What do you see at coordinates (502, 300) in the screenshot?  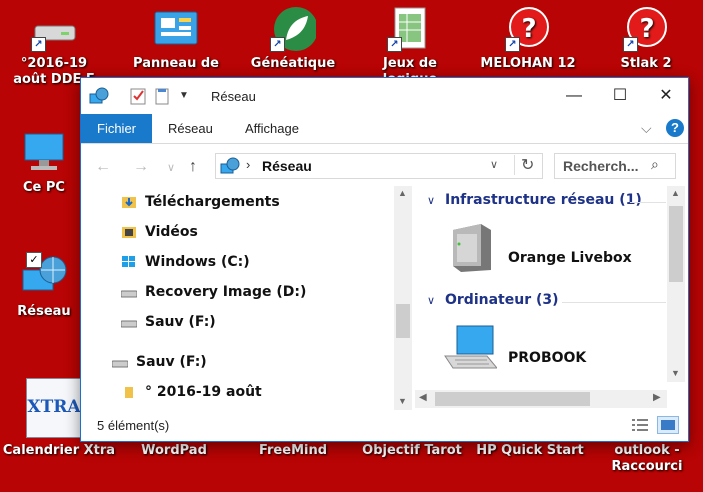 I see `group-header-ordinateur: Ordinateur (3)` at bounding box center [502, 300].